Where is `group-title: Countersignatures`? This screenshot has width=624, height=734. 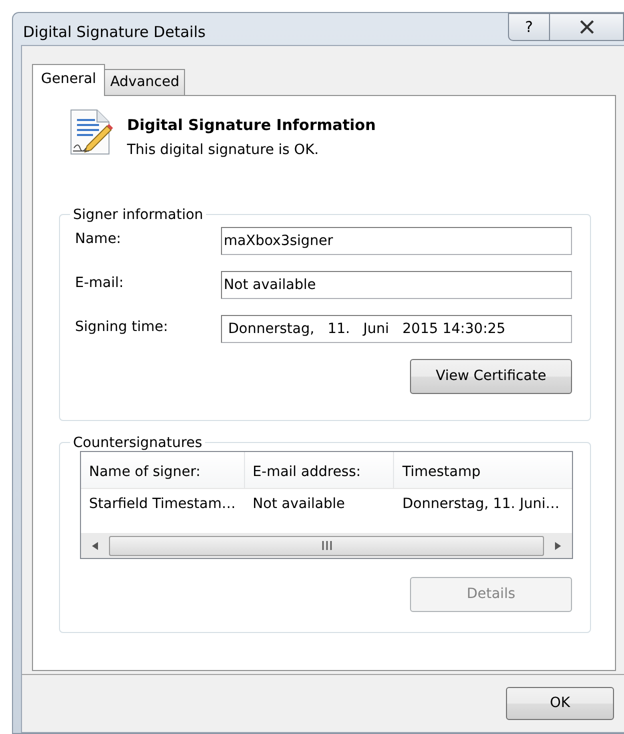
group-title: Countersignatures is located at coordinates (138, 443).